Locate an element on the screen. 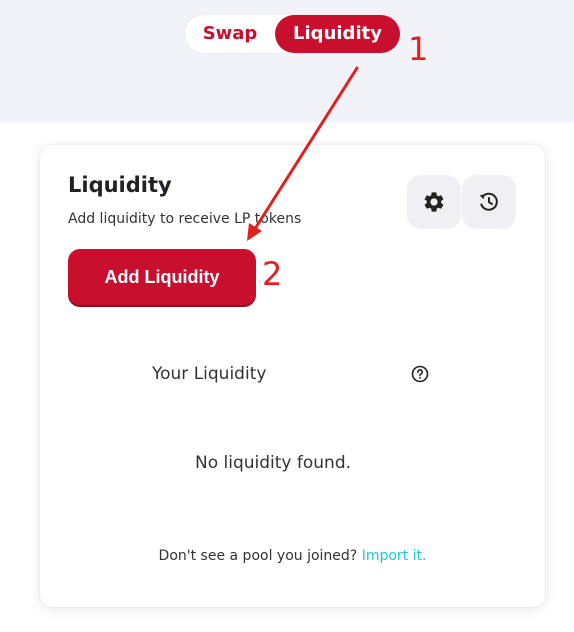 Image resolution: width=574 pixels, height=632 pixels. tab-swap: Swap is located at coordinates (230, 34).